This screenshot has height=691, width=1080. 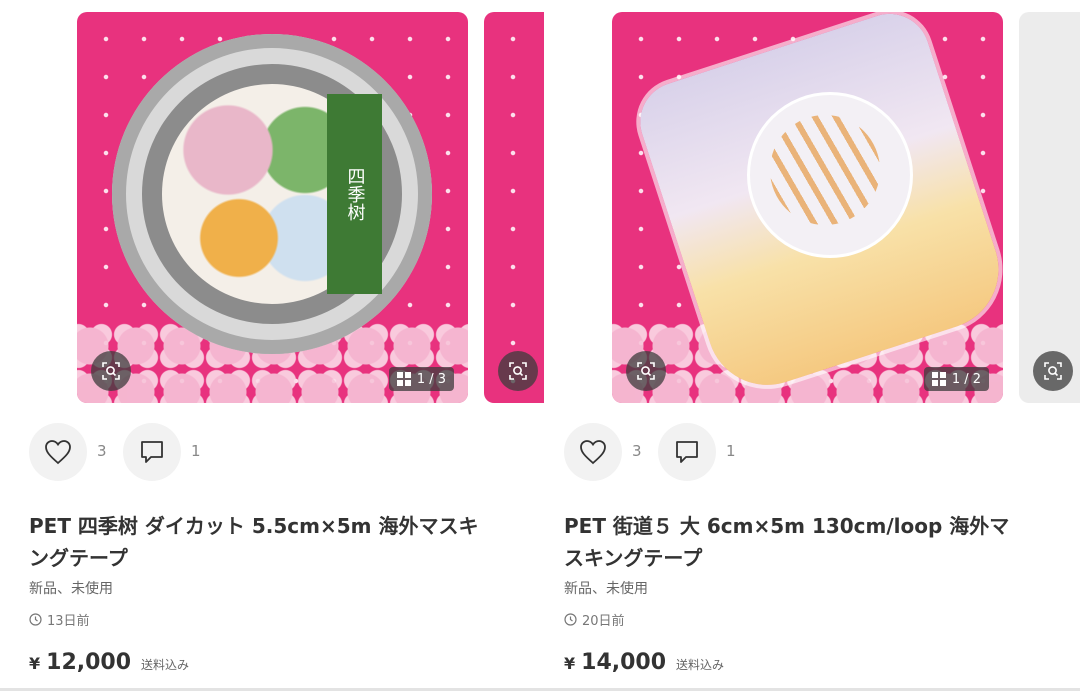 What do you see at coordinates (830, 175) in the screenshot?
I see `tape-artwork` at bounding box center [830, 175].